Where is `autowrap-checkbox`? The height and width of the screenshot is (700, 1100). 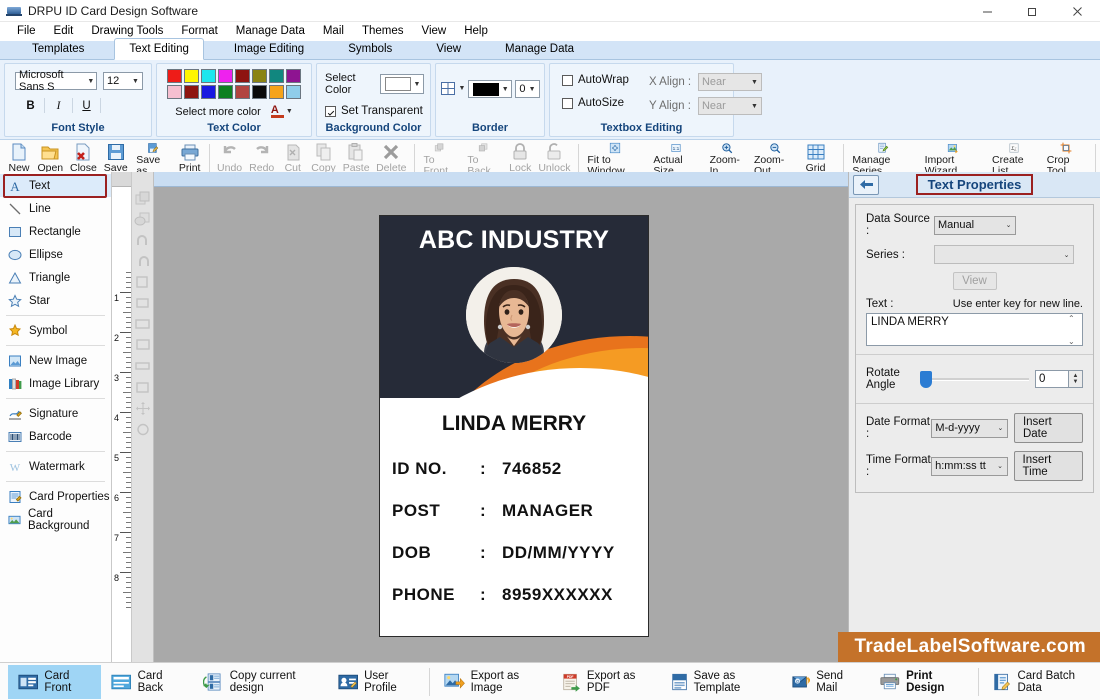
autowrap-checkbox is located at coordinates (567, 80).